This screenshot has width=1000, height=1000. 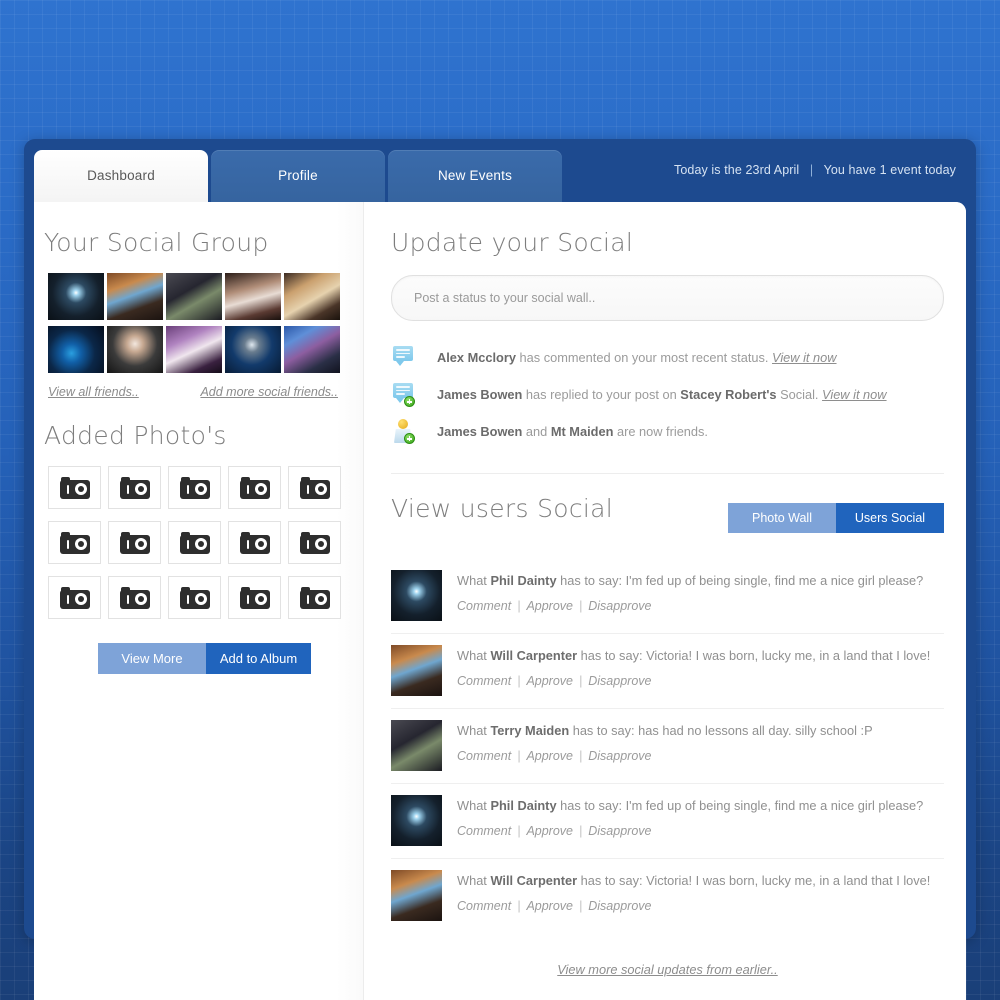 I want to click on view-toggle-group: Photo Wall Users Social, so click(x=836, y=517).